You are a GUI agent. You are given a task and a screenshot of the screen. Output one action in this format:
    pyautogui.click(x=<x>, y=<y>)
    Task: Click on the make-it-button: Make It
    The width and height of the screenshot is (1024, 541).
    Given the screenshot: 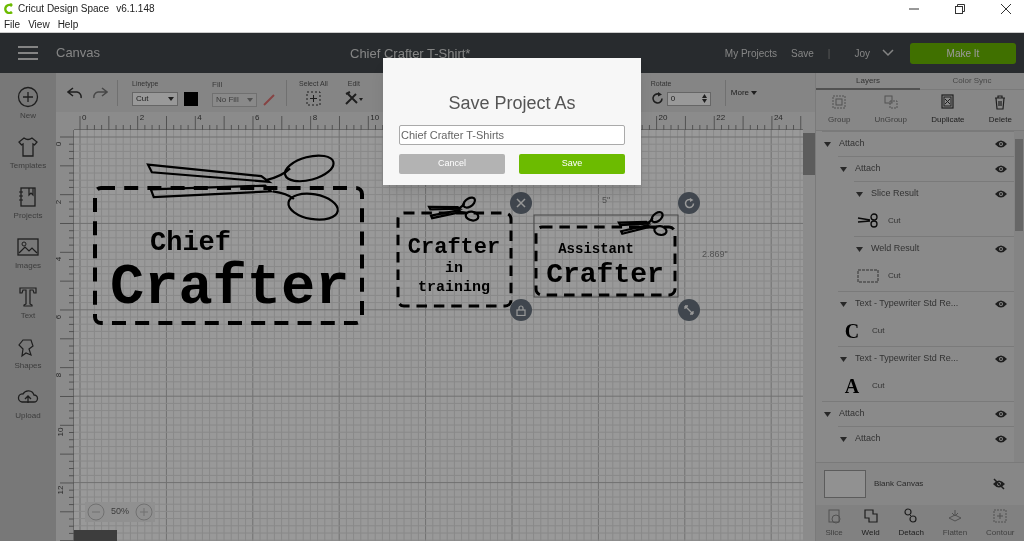 What is the action you would take?
    pyautogui.click(x=963, y=53)
    